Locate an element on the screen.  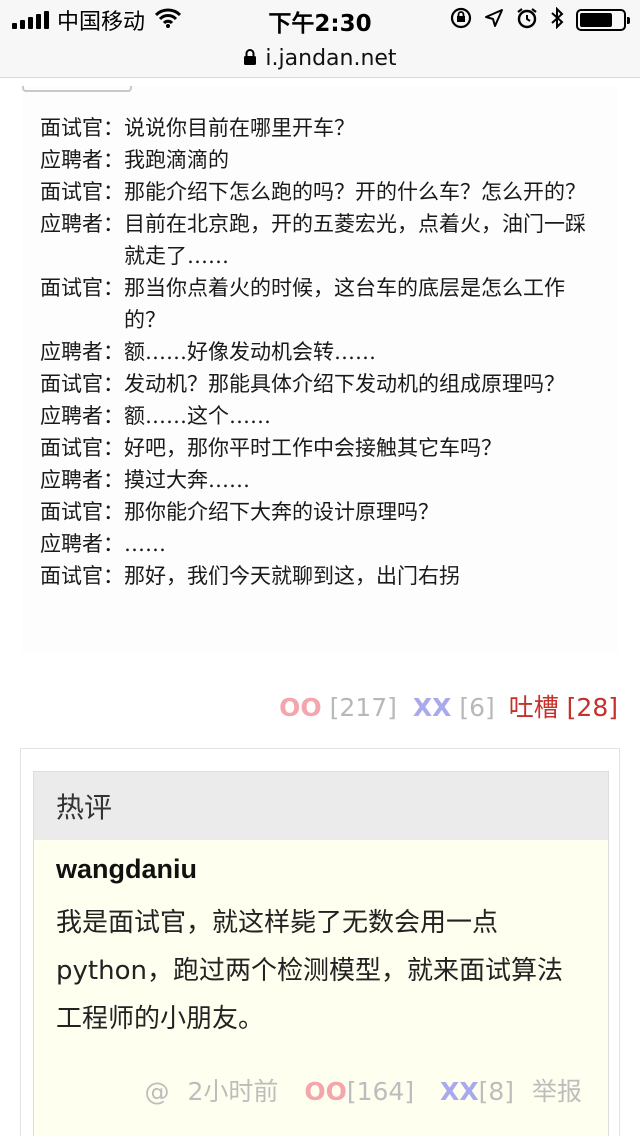
dialogue-line: 面试官： 那当你点着火的时候，这台车的底层是怎么工作的？ is located at coordinates (320, 304).